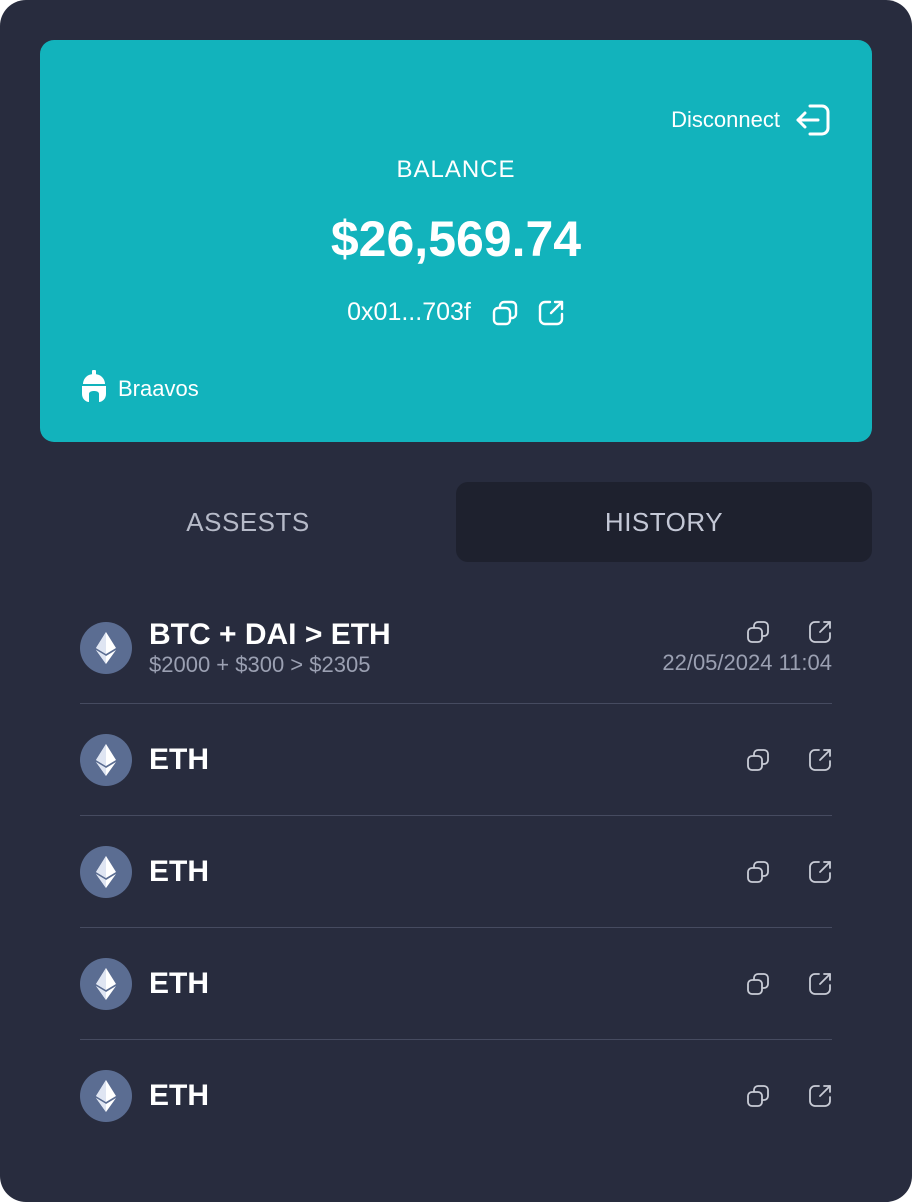 Image resolution: width=912 pixels, height=1202 pixels. What do you see at coordinates (409, 312) in the screenshot?
I see `wallet-address: 0x01...703f` at bounding box center [409, 312].